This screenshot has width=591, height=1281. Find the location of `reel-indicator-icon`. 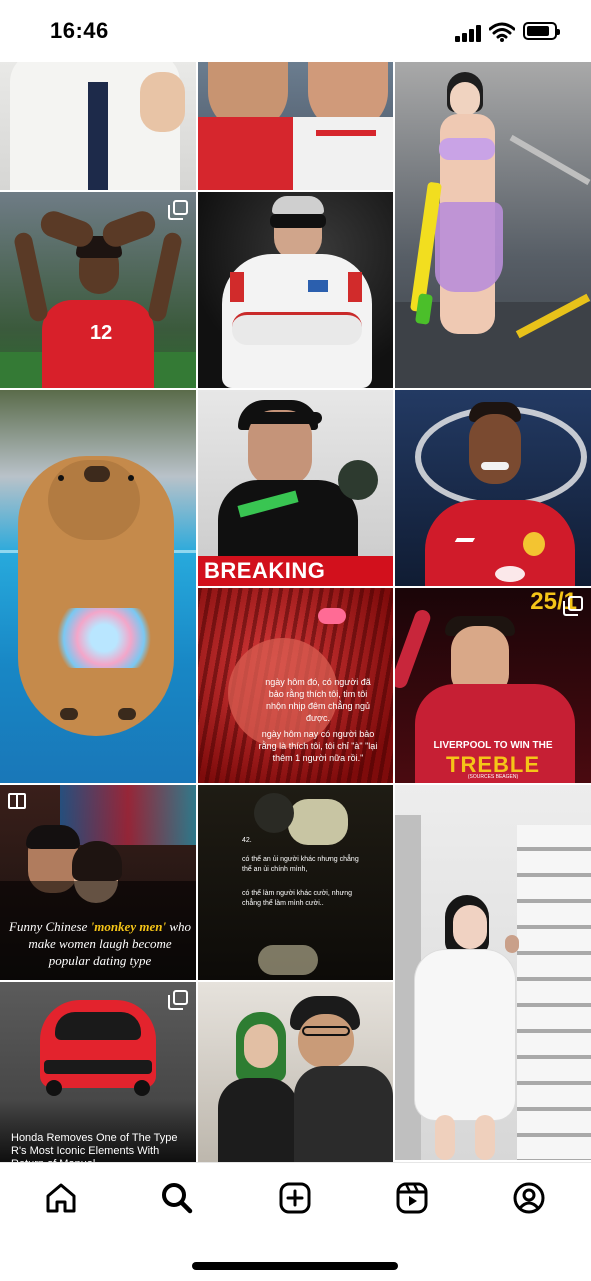

reel-indicator-icon is located at coordinates (17, 801).